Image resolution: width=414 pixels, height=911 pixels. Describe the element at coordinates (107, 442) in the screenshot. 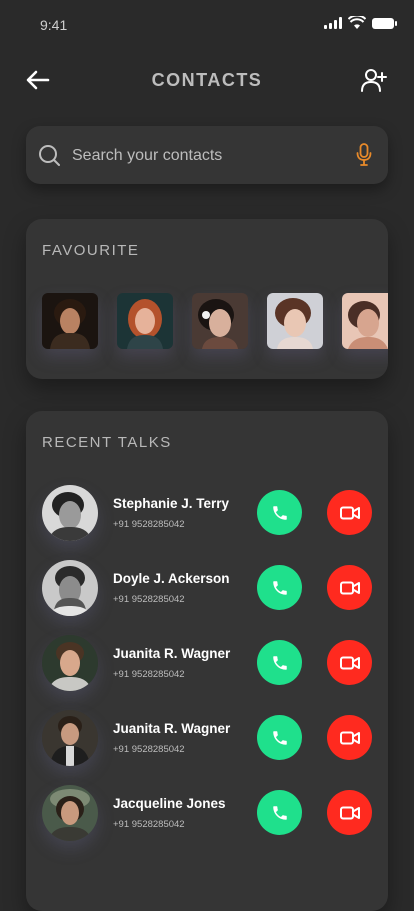

I see `recent-talks-title: RECENT TALKS` at that location.